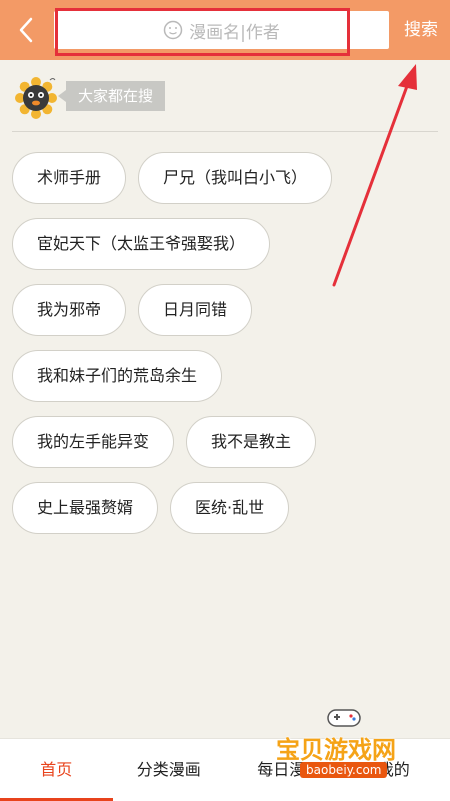 The width and height of the screenshot is (450, 801). I want to click on tag-row: 我和妹子们的荒岛余生, so click(227, 376).